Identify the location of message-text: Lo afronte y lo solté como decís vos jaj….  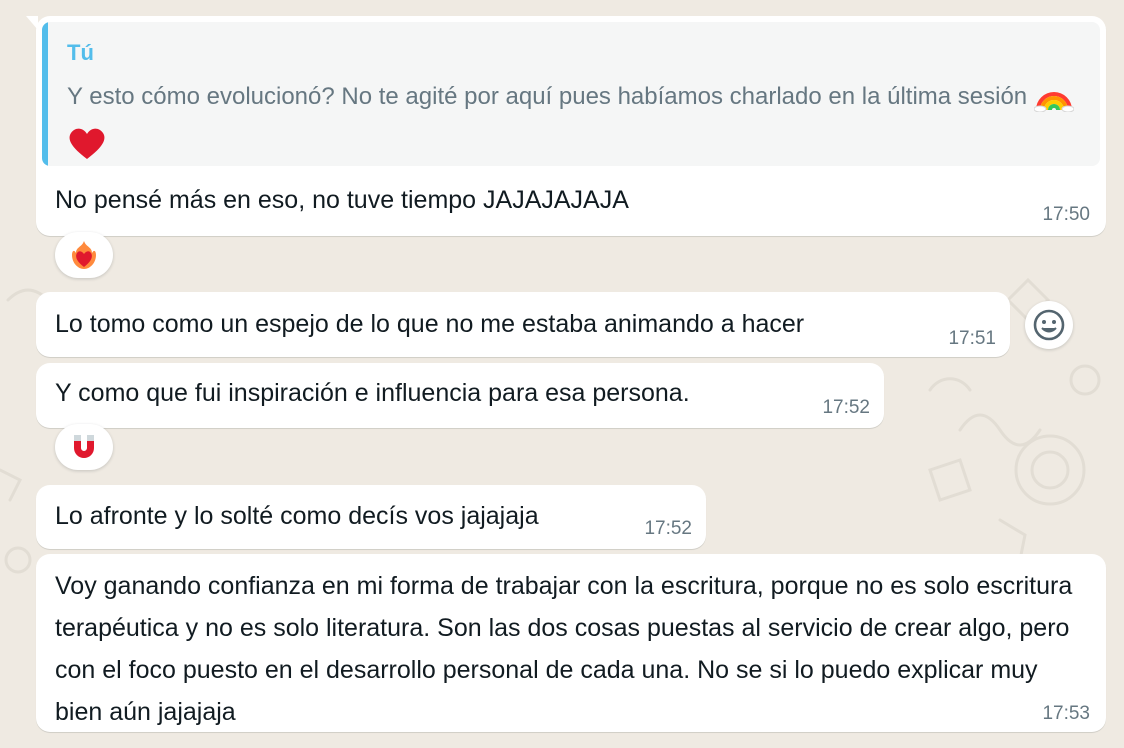
(297, 516).